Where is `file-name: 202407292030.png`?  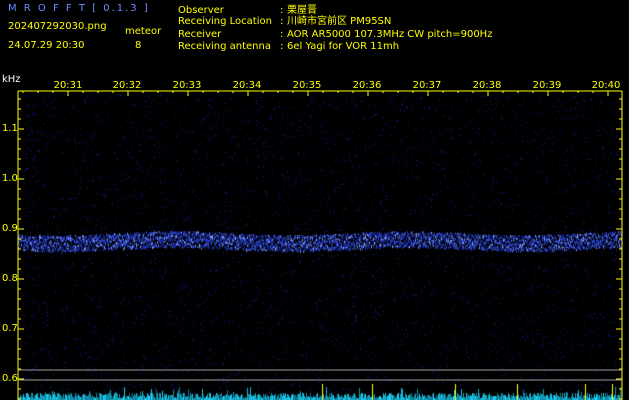
file-name: 202407292030.png is located at coordinates (57, 26).